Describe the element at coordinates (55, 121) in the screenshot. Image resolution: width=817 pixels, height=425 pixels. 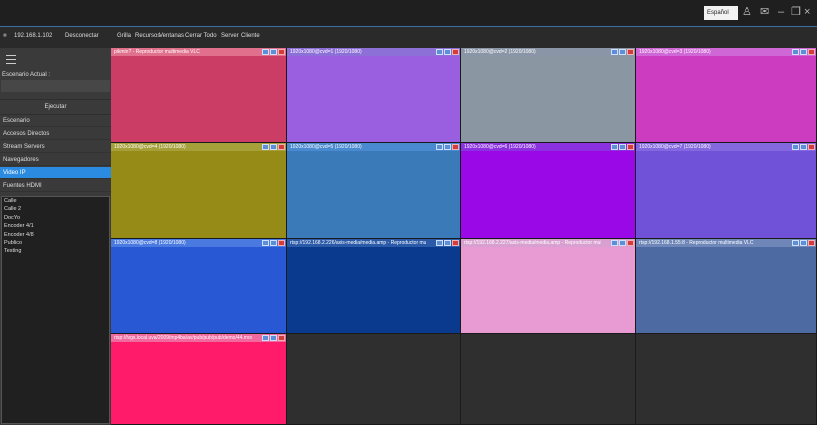
I see `sidebar-item-escenario: Escenario` at that location.